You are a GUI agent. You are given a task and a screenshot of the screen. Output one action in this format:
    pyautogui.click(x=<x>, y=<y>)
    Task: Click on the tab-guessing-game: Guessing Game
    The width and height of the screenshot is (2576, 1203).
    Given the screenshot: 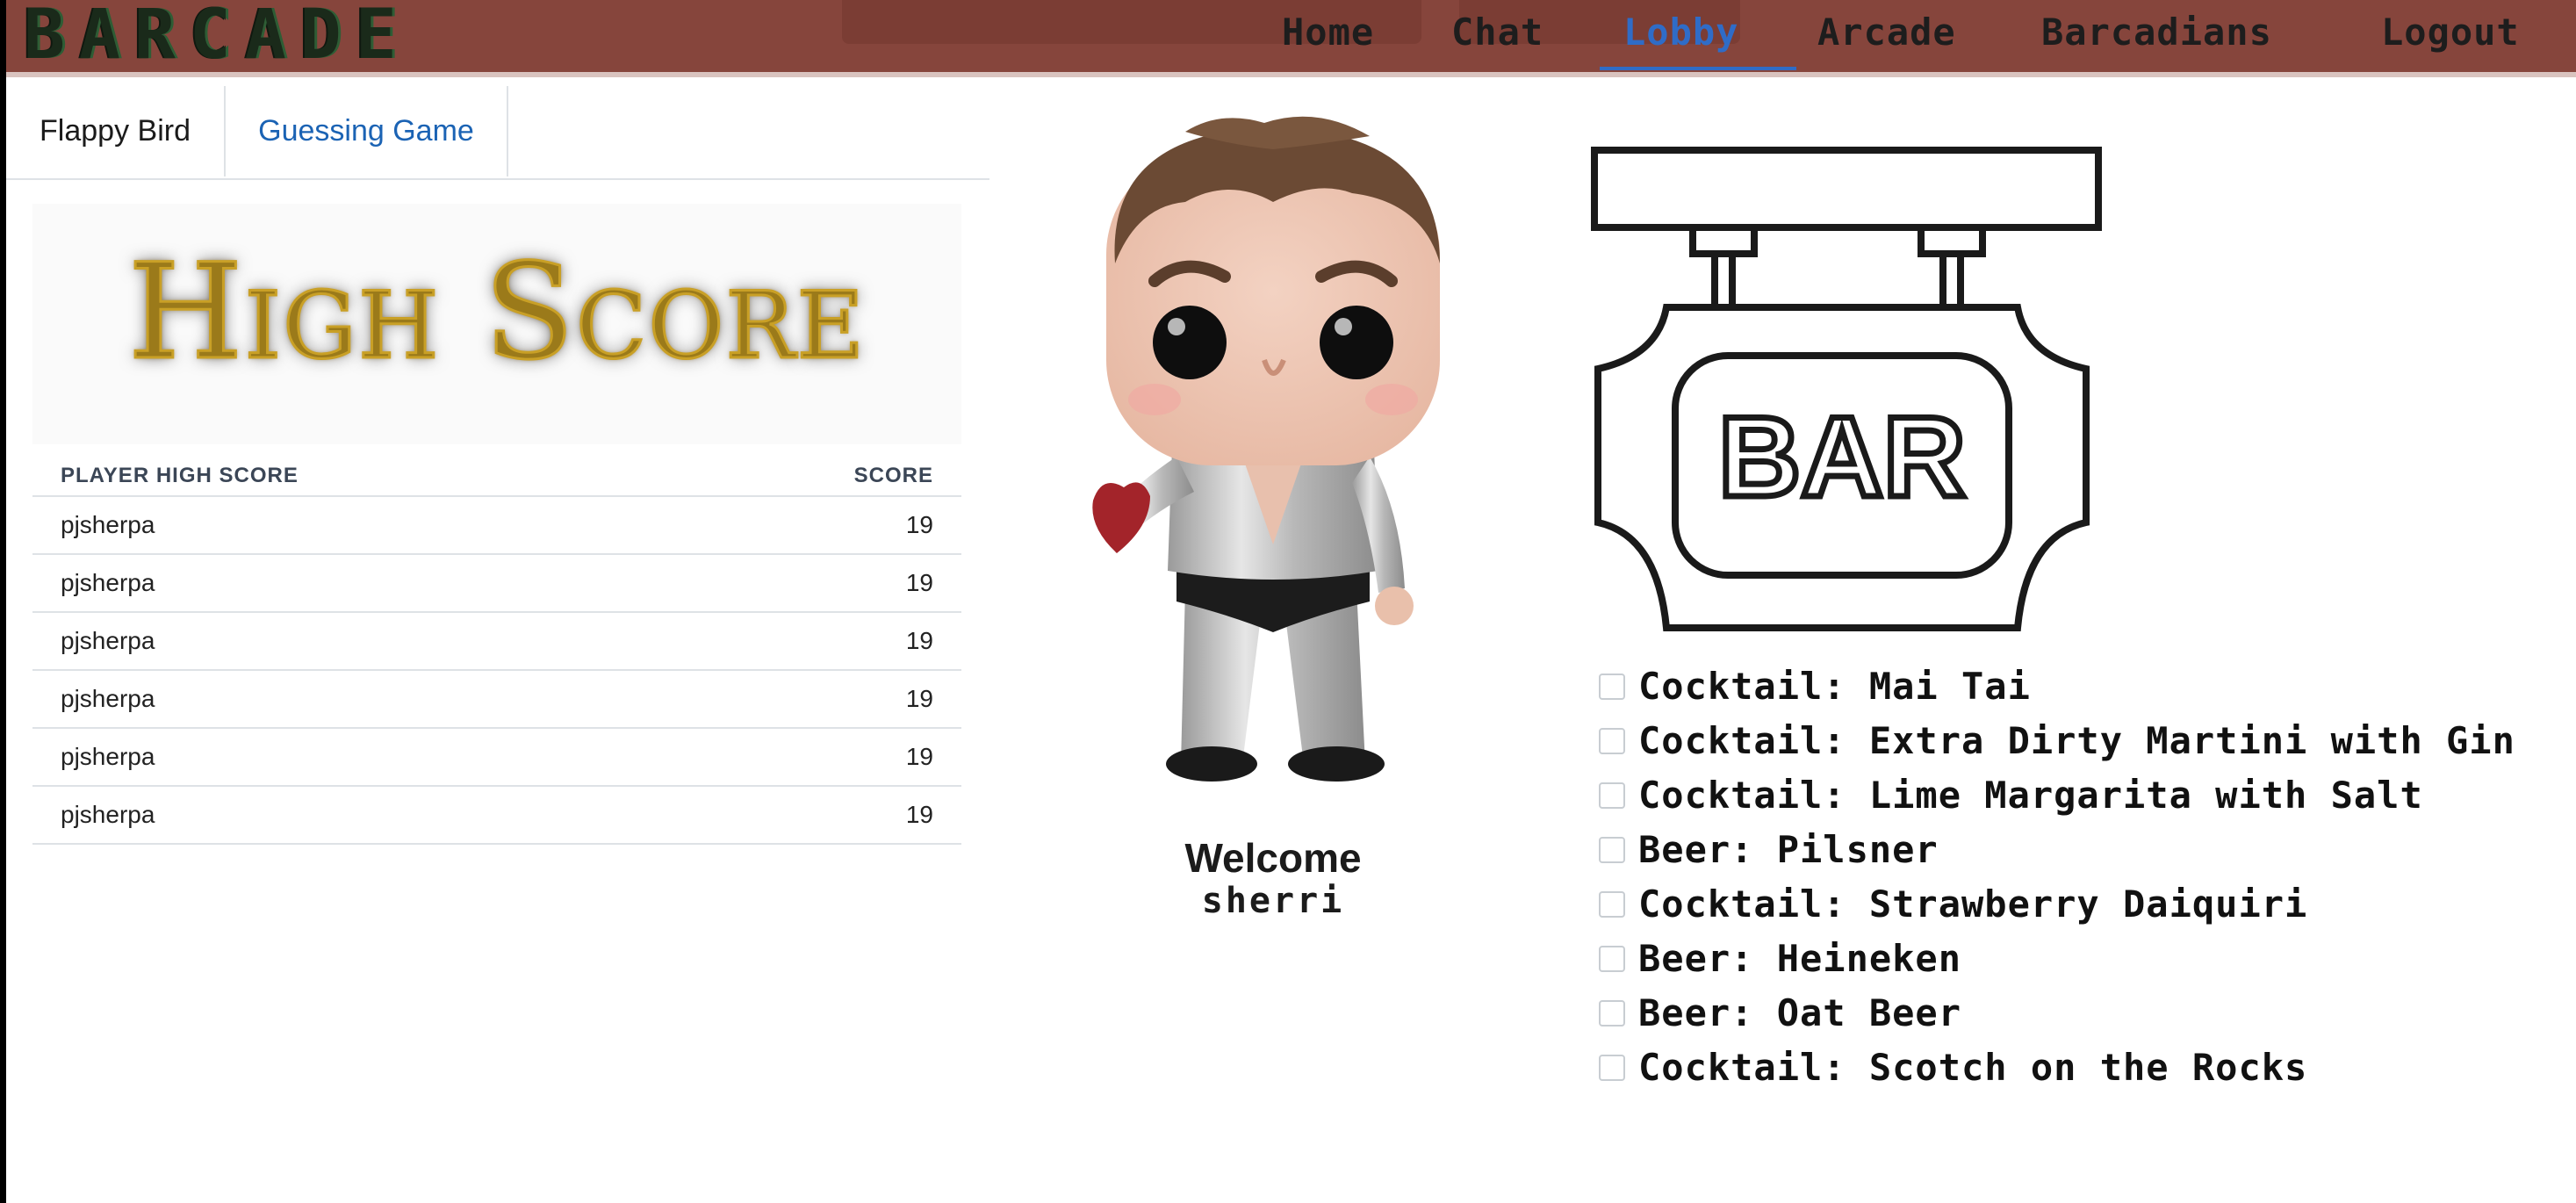 What is the action you would take?
    pyautogui.click(x=367, y=131)
    